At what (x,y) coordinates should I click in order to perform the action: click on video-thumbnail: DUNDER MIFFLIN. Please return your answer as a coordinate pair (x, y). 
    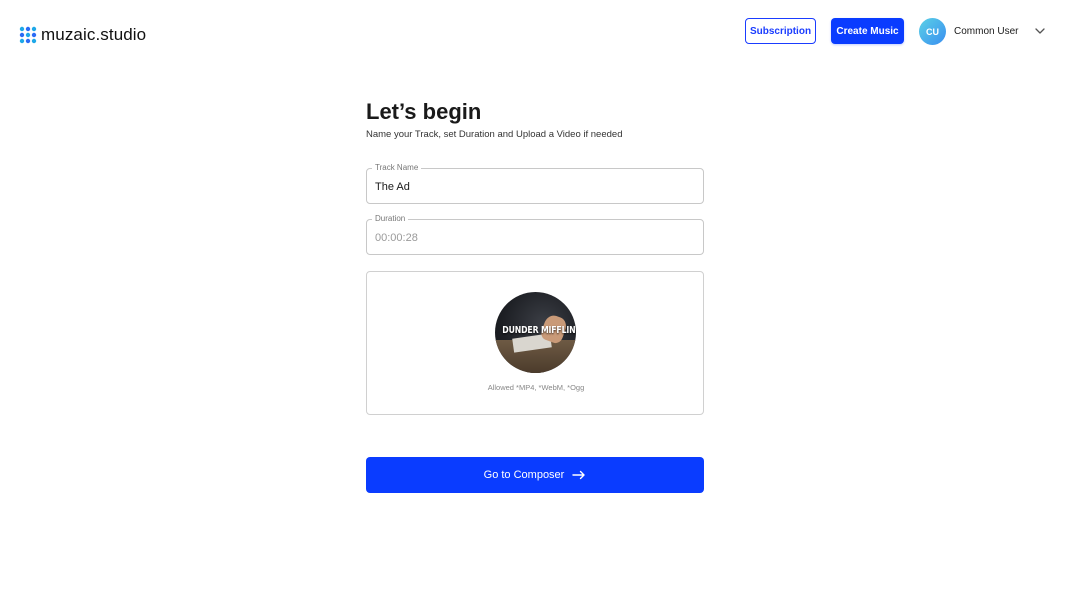
    Looking at the image, I should click on (535, 332).